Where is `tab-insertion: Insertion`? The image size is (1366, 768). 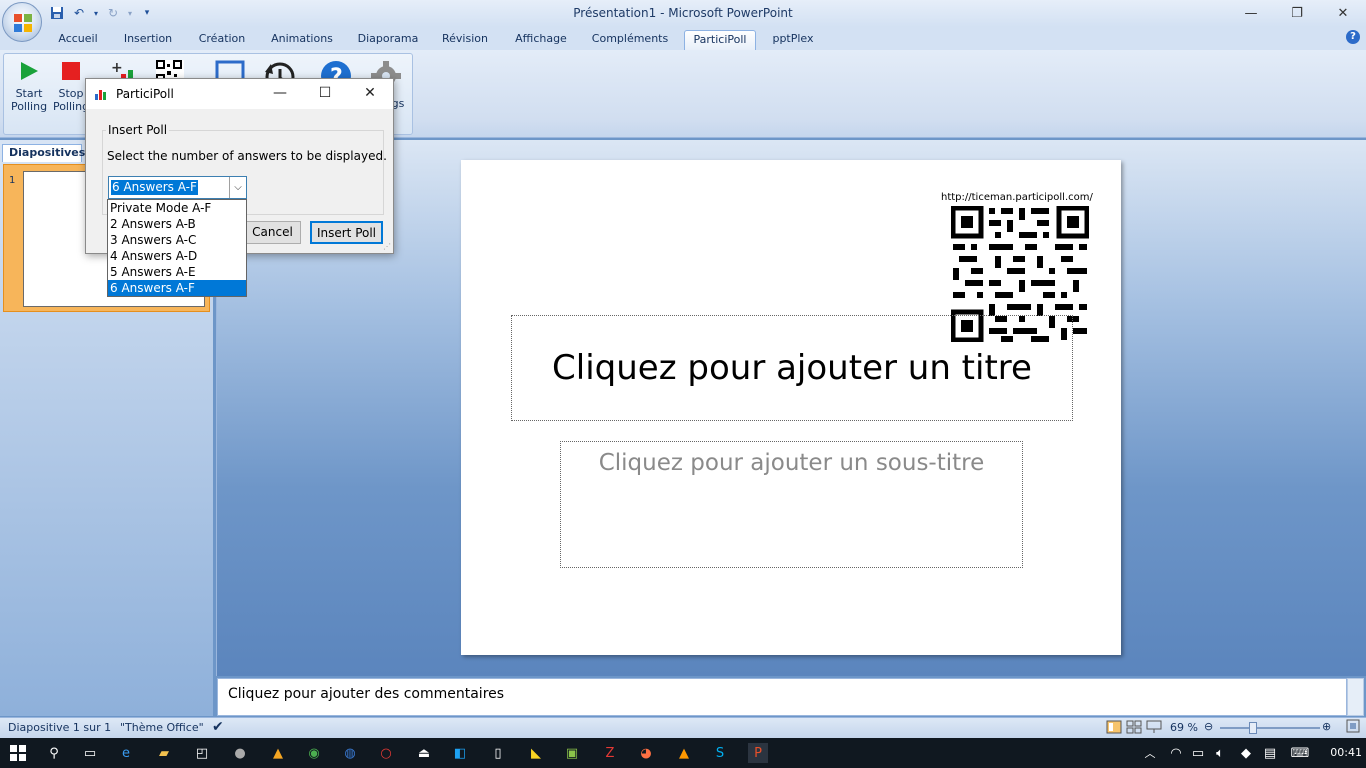
tab-insertion: Insertion is located at coordinates (148, 40).